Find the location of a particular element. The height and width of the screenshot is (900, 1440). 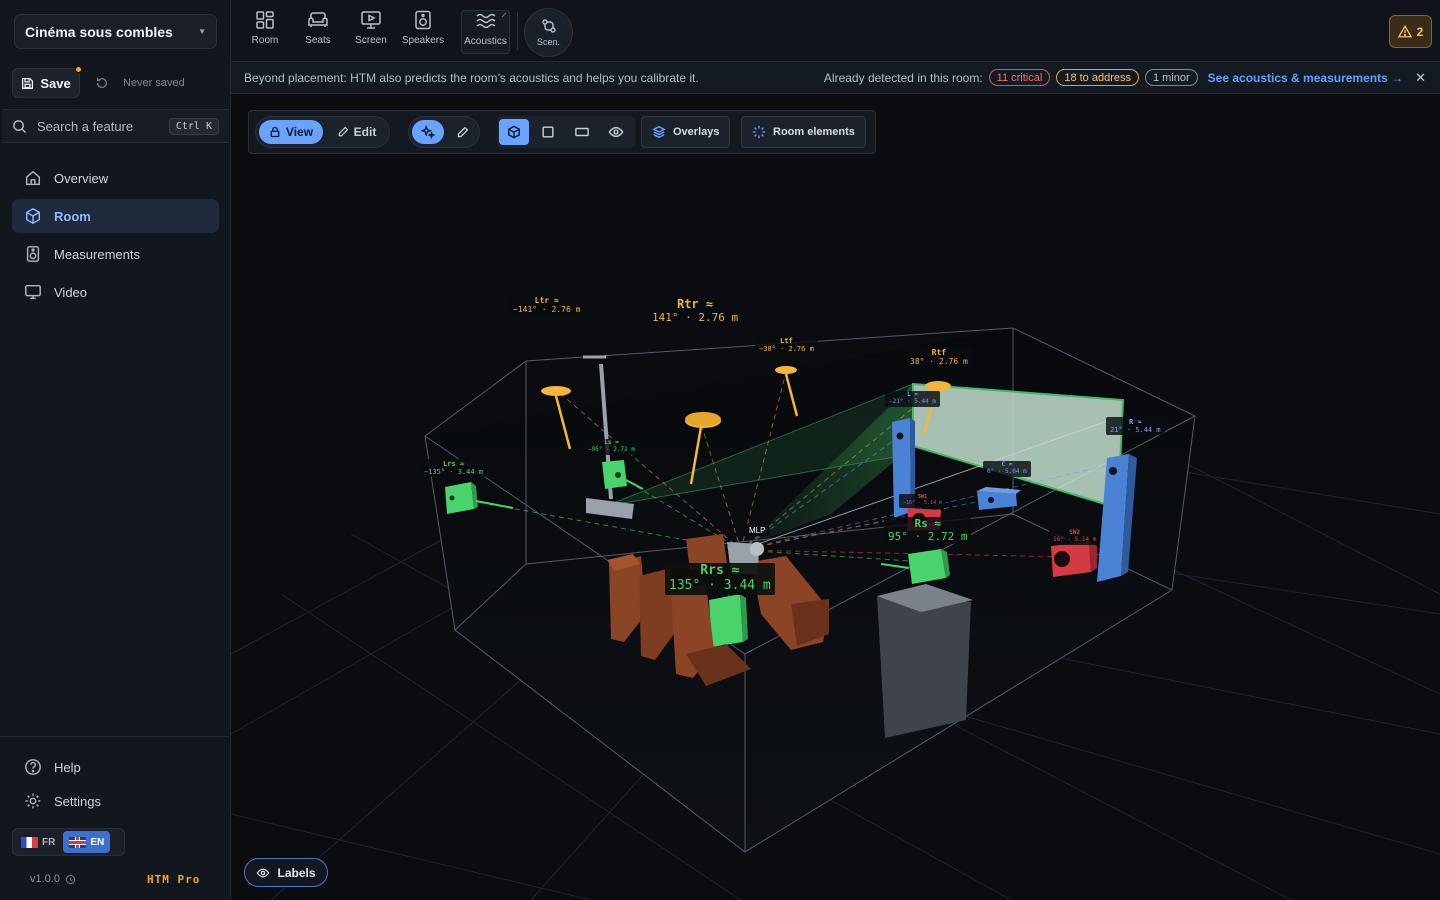

screen-icon is located at coordinates (371, 20).